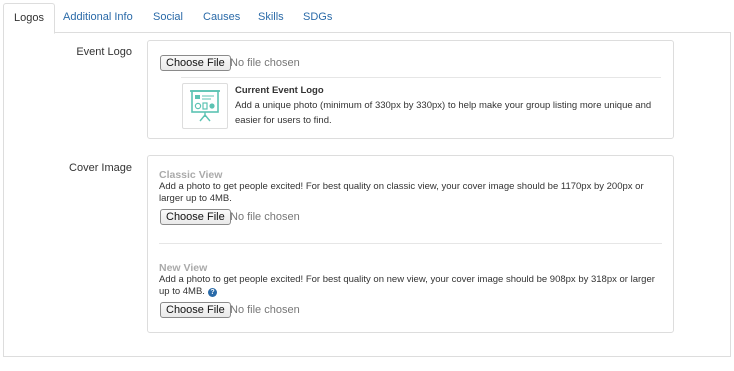 This screenshot has height=371, width=734. What do you see at coordinates (100, 168) in the screenshot?
I see `cover-image-label: Cover Image` at bounding box center [100, 168].